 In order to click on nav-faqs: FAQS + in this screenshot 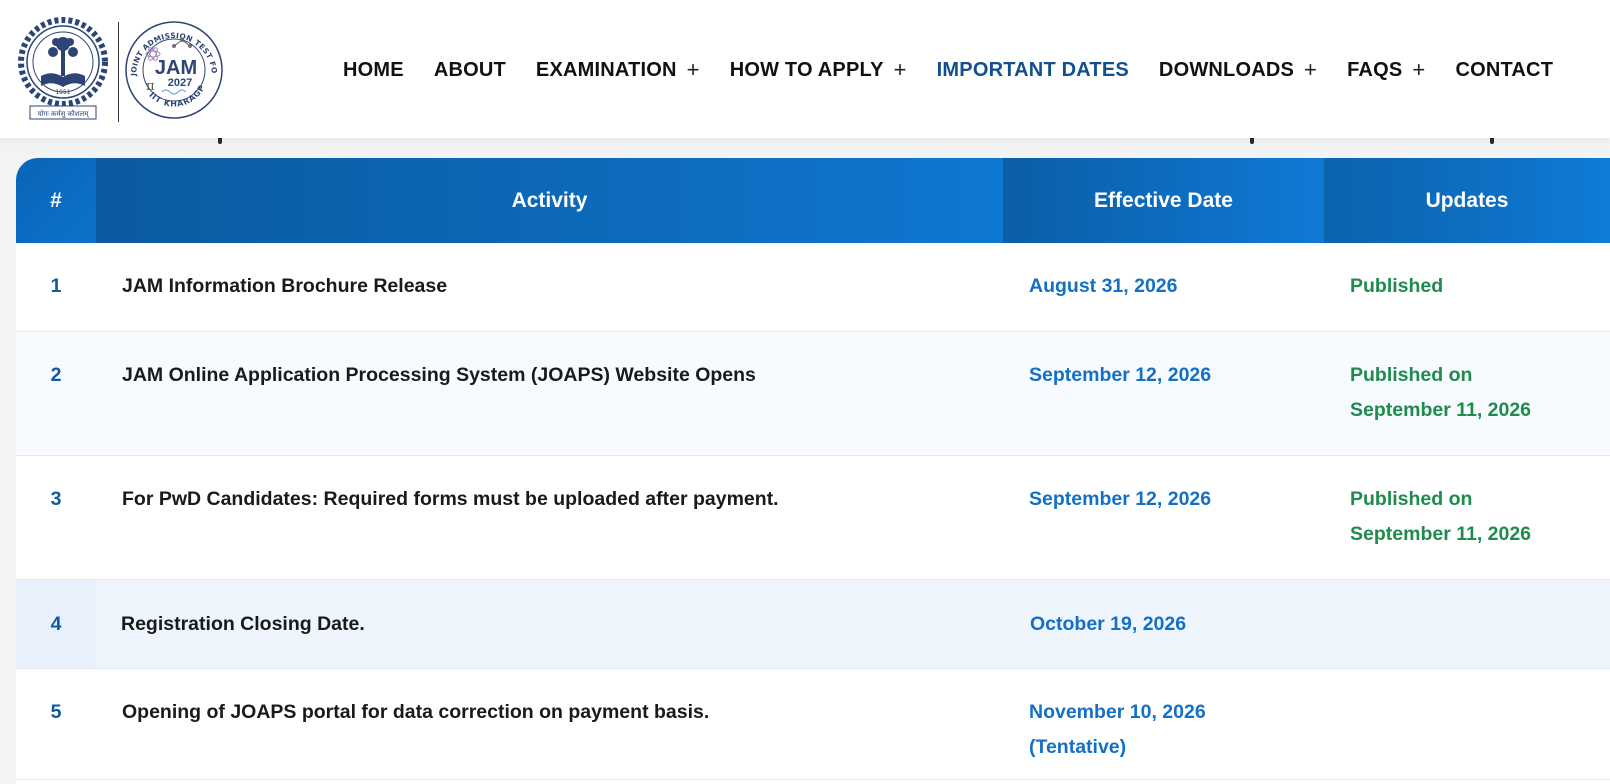, I will do `click(1386, 70)`.